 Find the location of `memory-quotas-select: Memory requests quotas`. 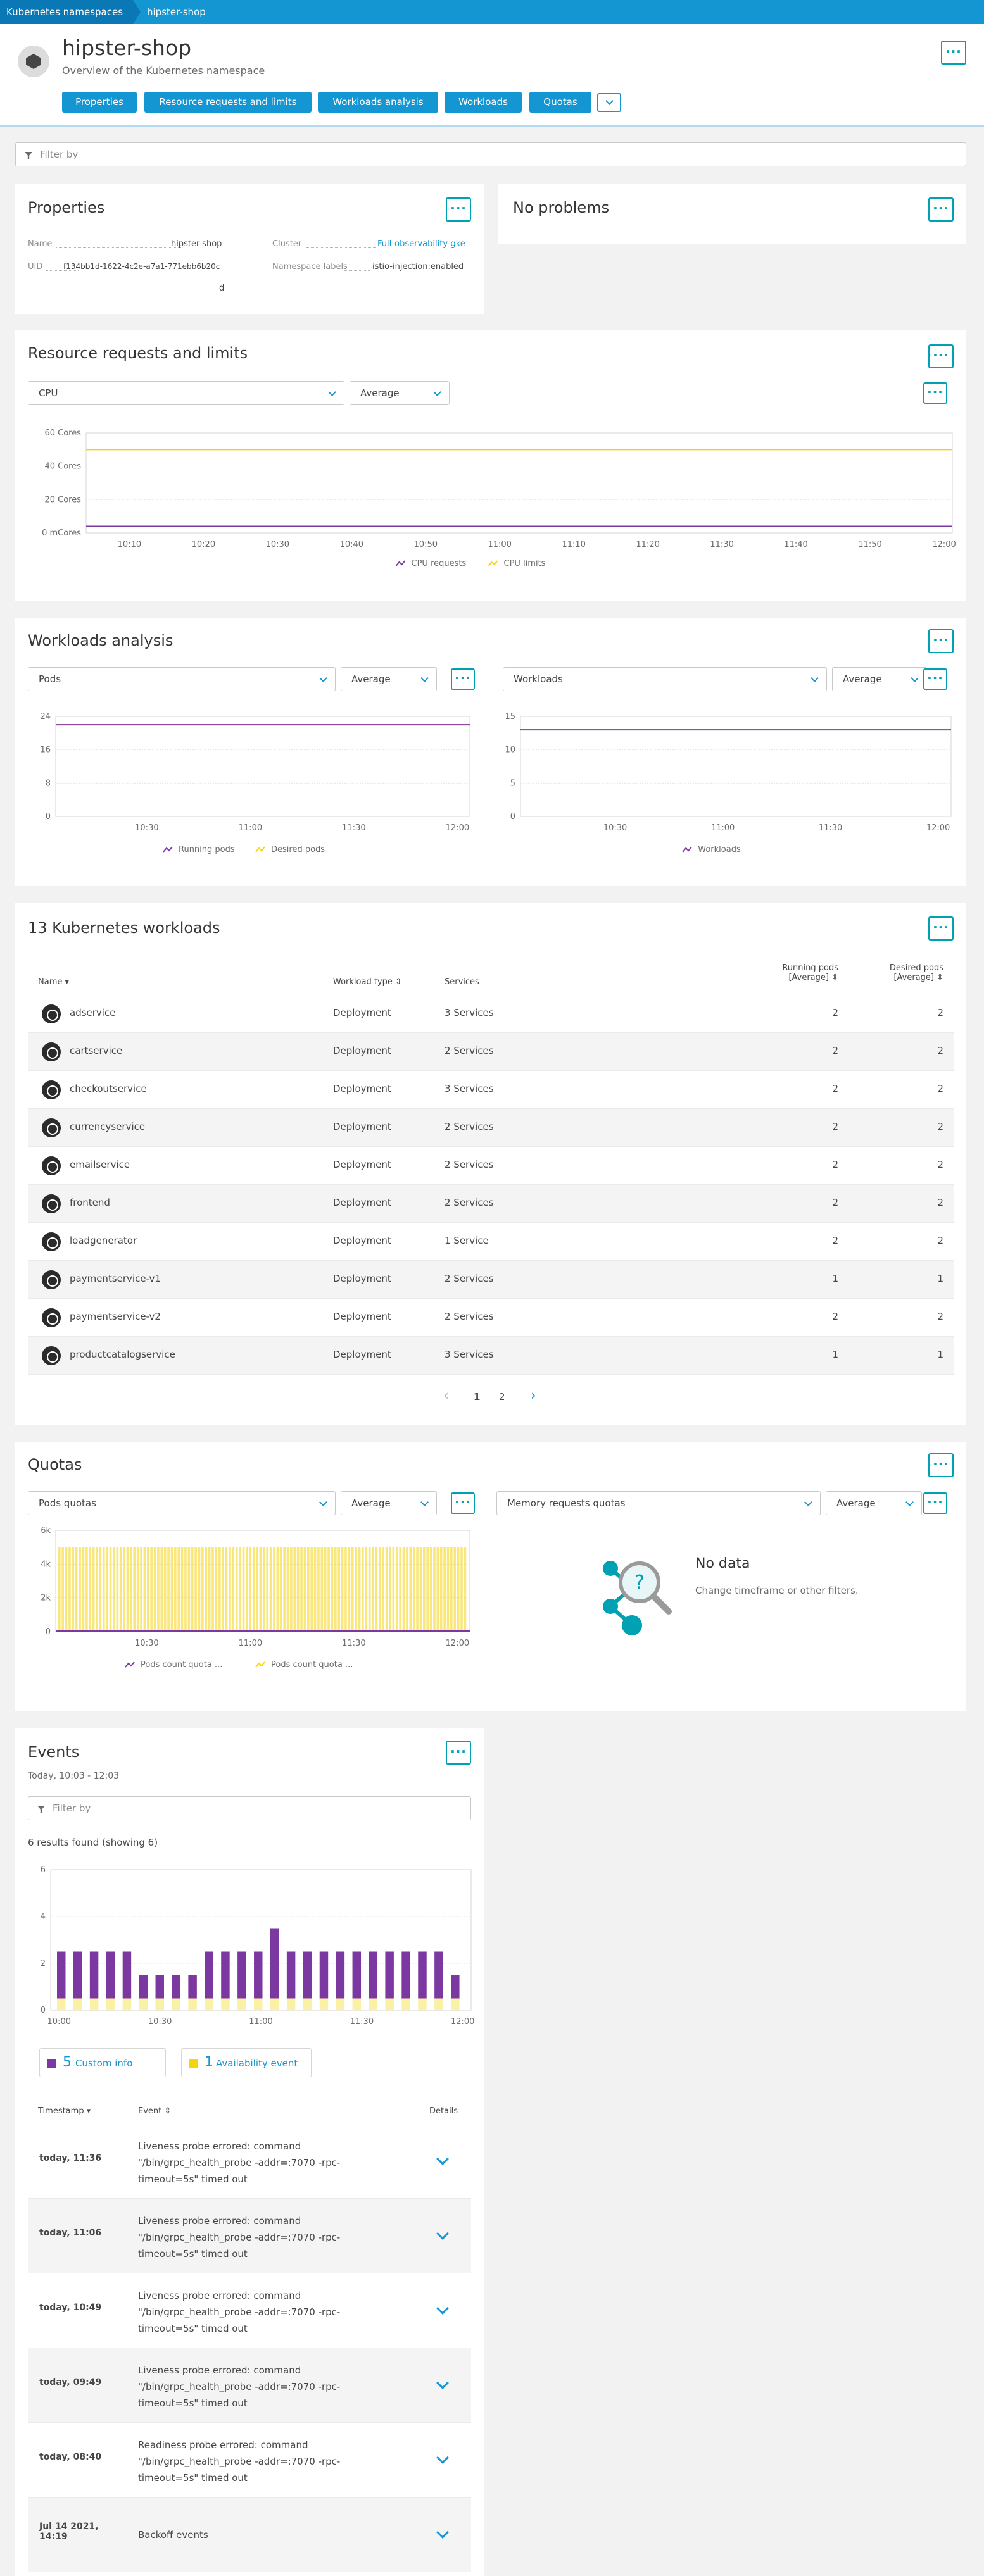

memory-quotas-select: Memory requests quotas is located at coordinates (658, 1503).